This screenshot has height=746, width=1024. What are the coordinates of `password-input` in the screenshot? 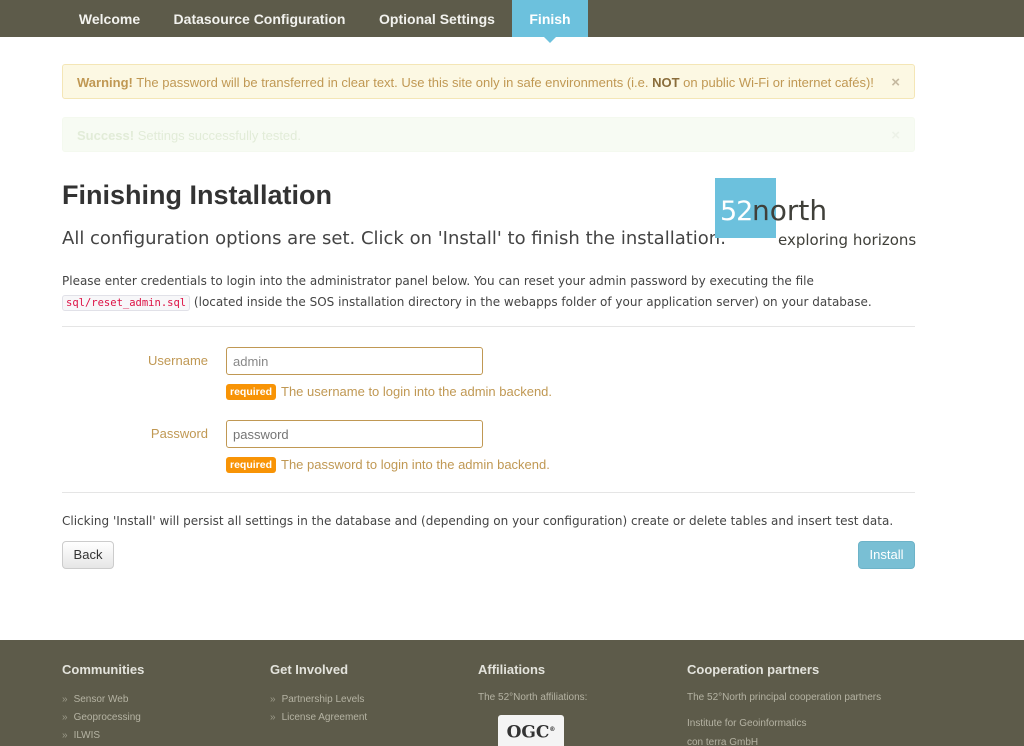 It's located at (354, 434).